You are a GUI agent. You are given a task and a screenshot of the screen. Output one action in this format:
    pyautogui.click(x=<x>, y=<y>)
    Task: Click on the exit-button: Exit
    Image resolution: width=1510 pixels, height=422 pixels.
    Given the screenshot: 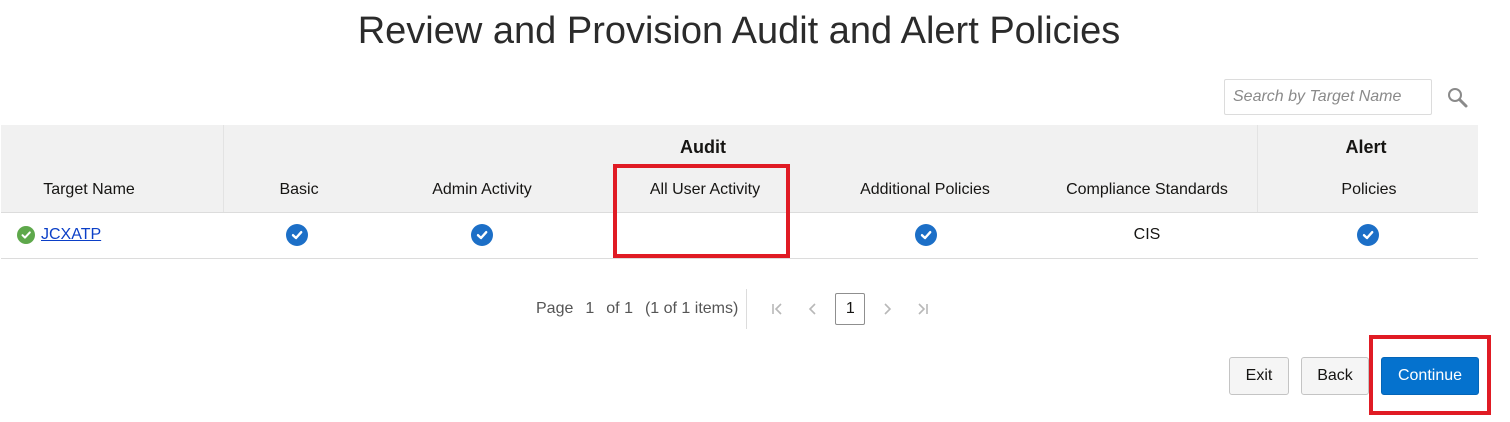 What is the action you would take?
    pyautogui.click(x=1259, y=376)
    